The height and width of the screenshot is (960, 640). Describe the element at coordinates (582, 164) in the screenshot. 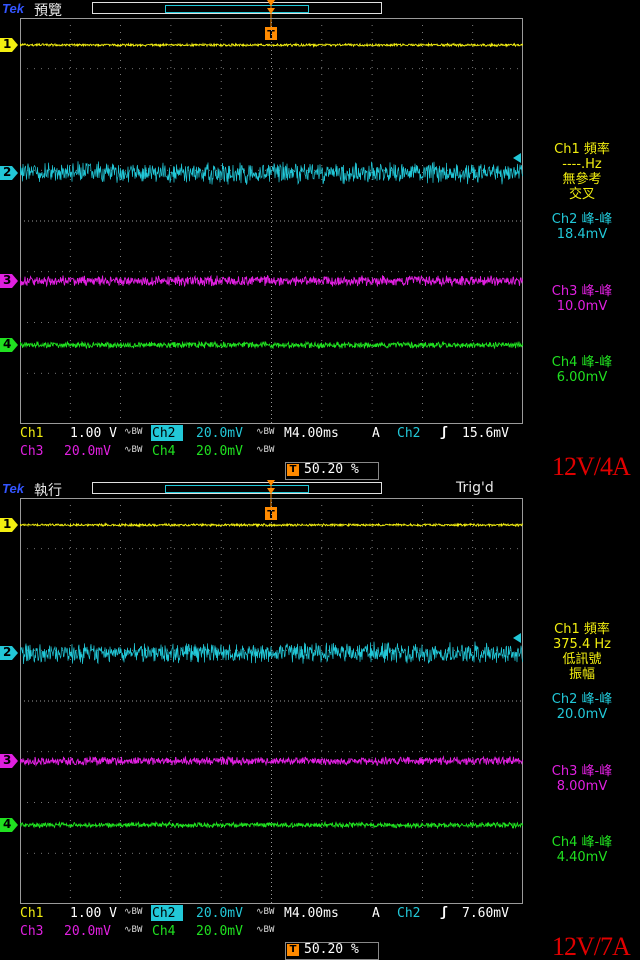

I see `ch1-meas-value: ----.Hz` at that location.